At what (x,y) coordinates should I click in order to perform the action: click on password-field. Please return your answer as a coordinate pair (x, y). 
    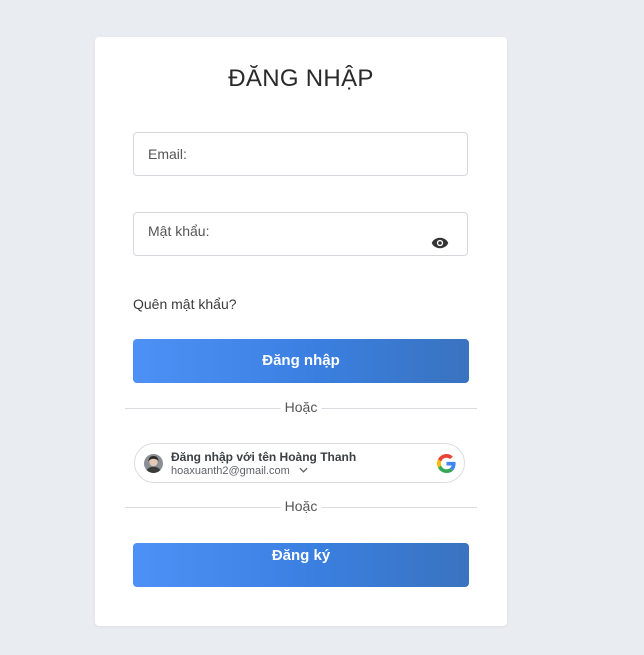
    Looking at the image, I should click on (288, 231).